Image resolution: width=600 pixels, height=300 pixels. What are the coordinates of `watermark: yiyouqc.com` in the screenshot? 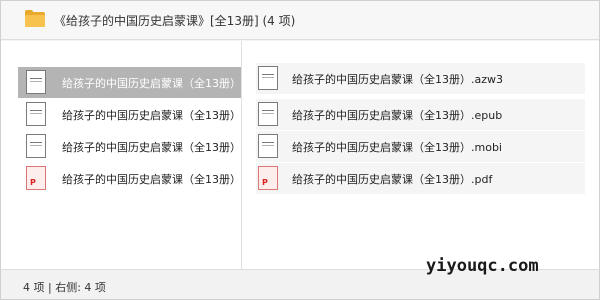 It's located at (482, 266).